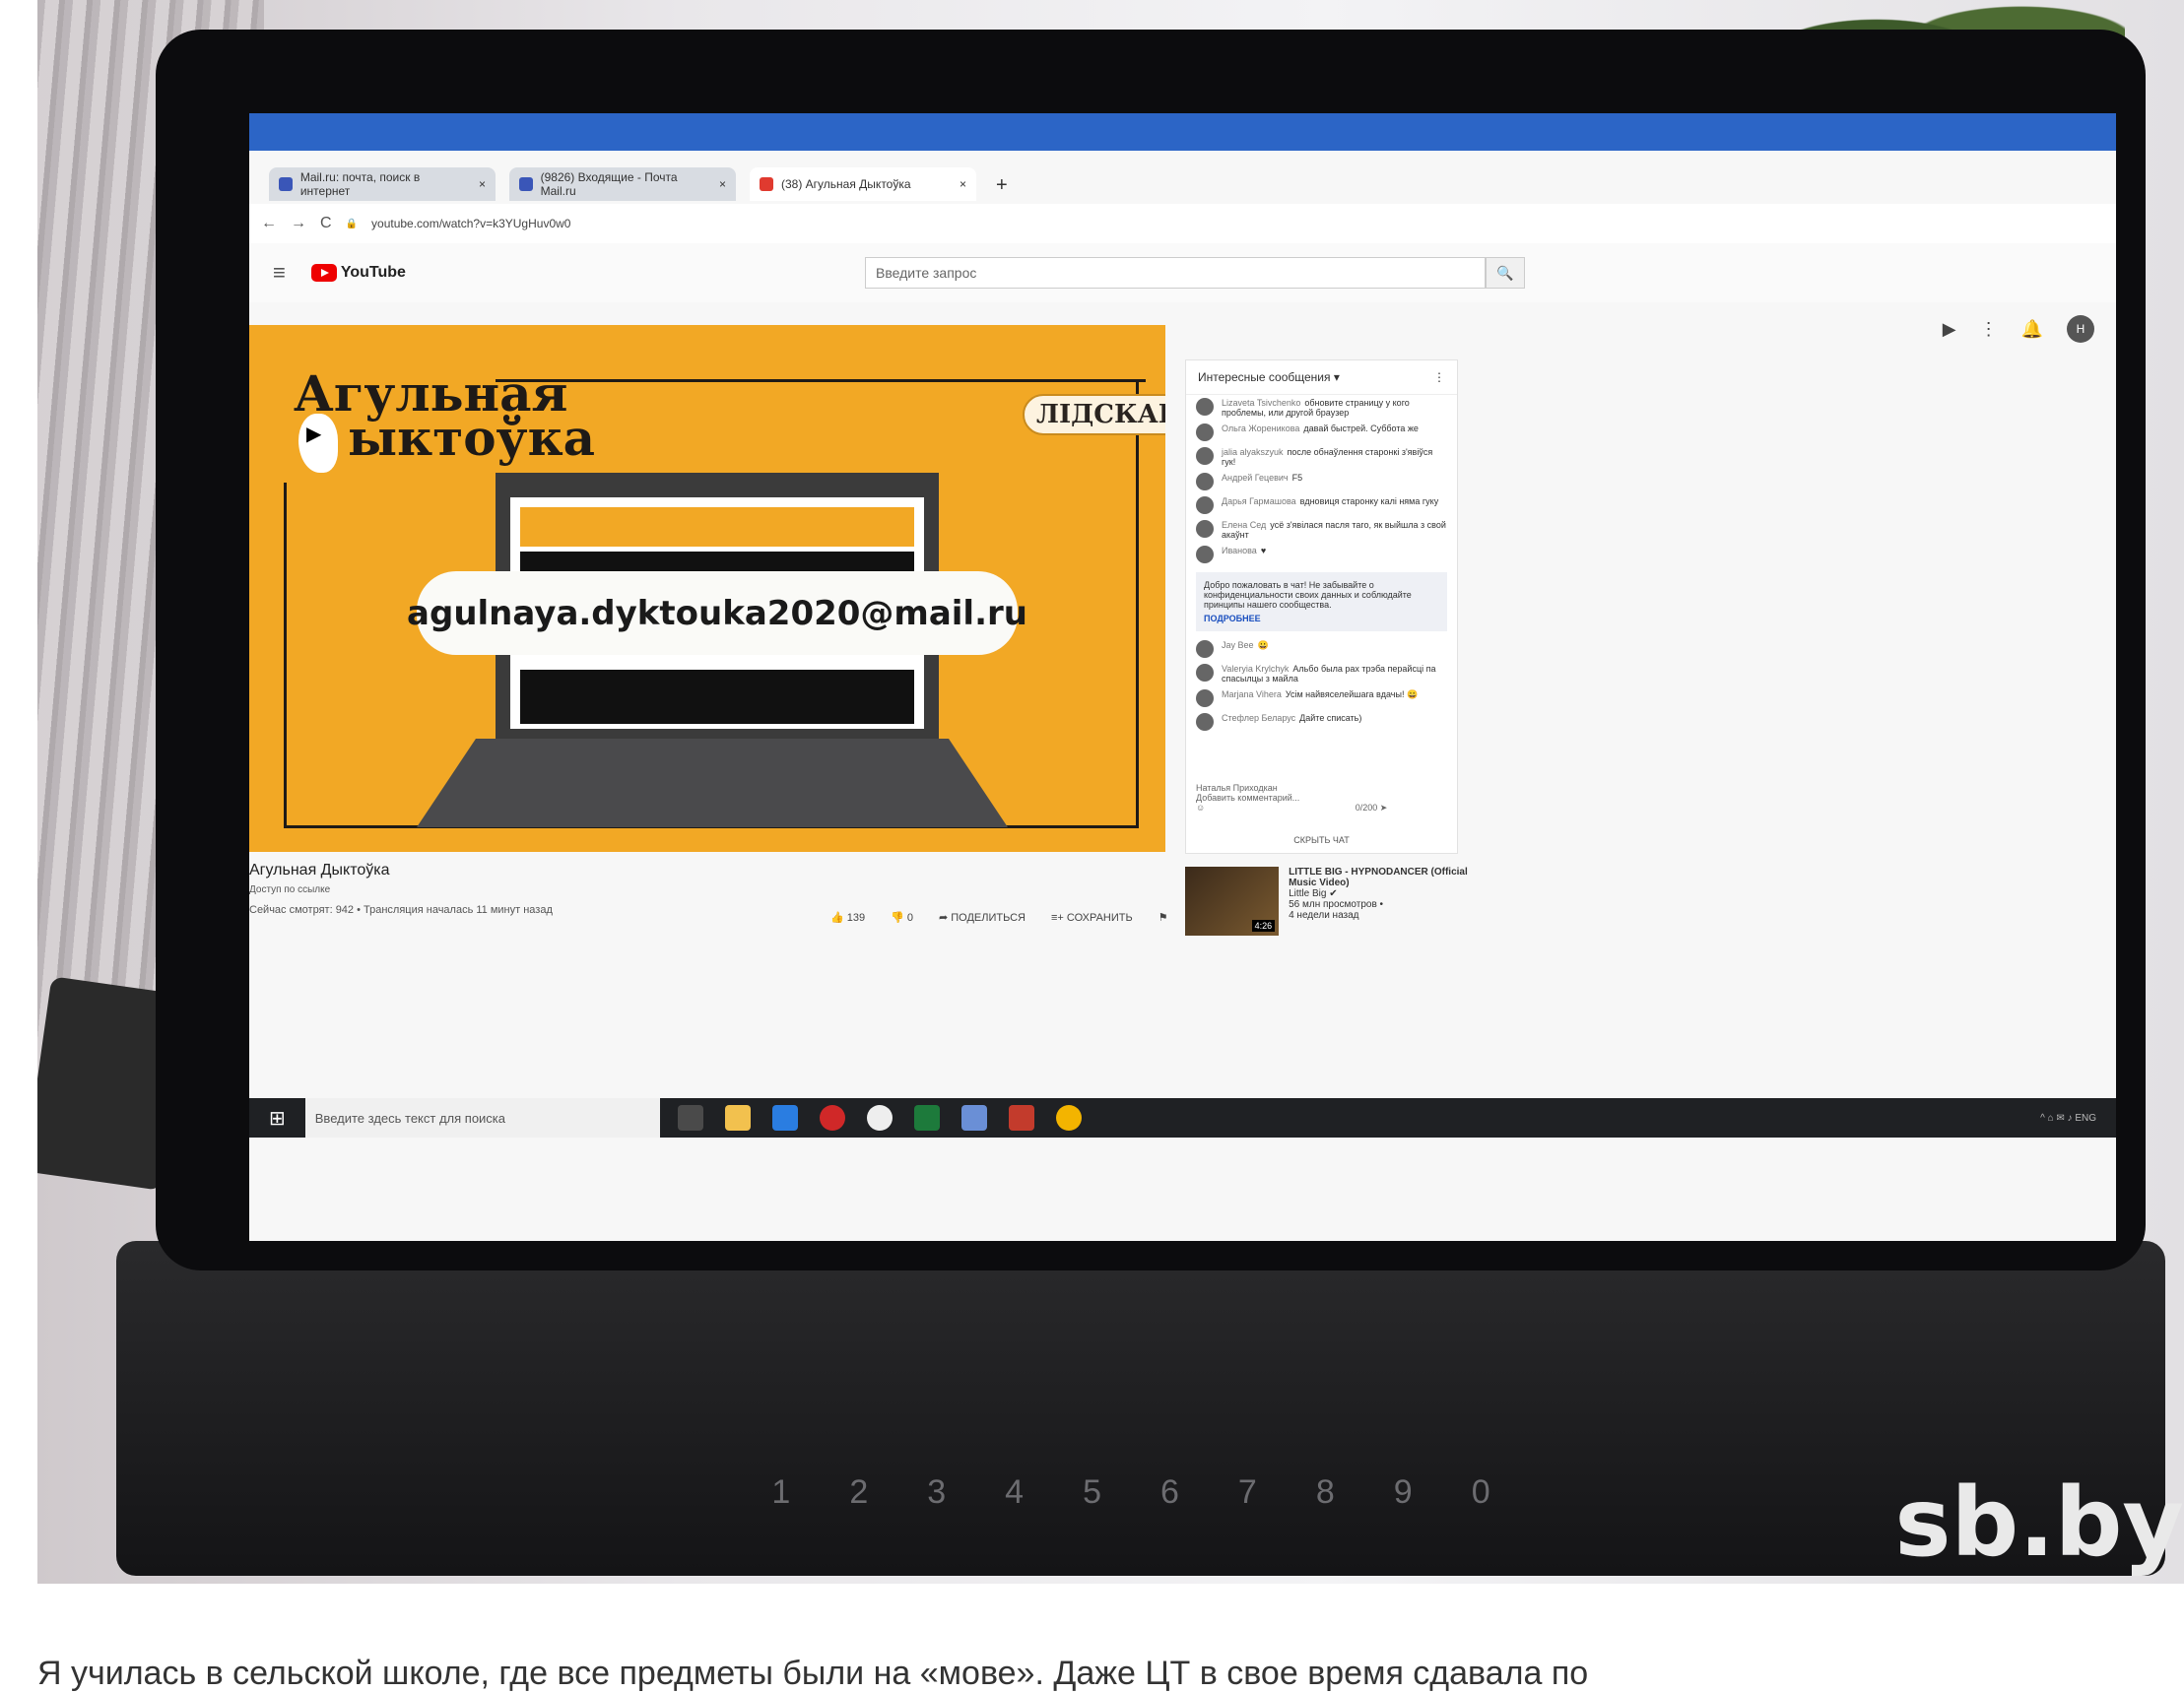 This screenshot has width=2184, height=1693. What do you see at coordinates (1021, 1118) in the screenshot?
I see `pdf-icon` at bounding box center [1021, 1118].